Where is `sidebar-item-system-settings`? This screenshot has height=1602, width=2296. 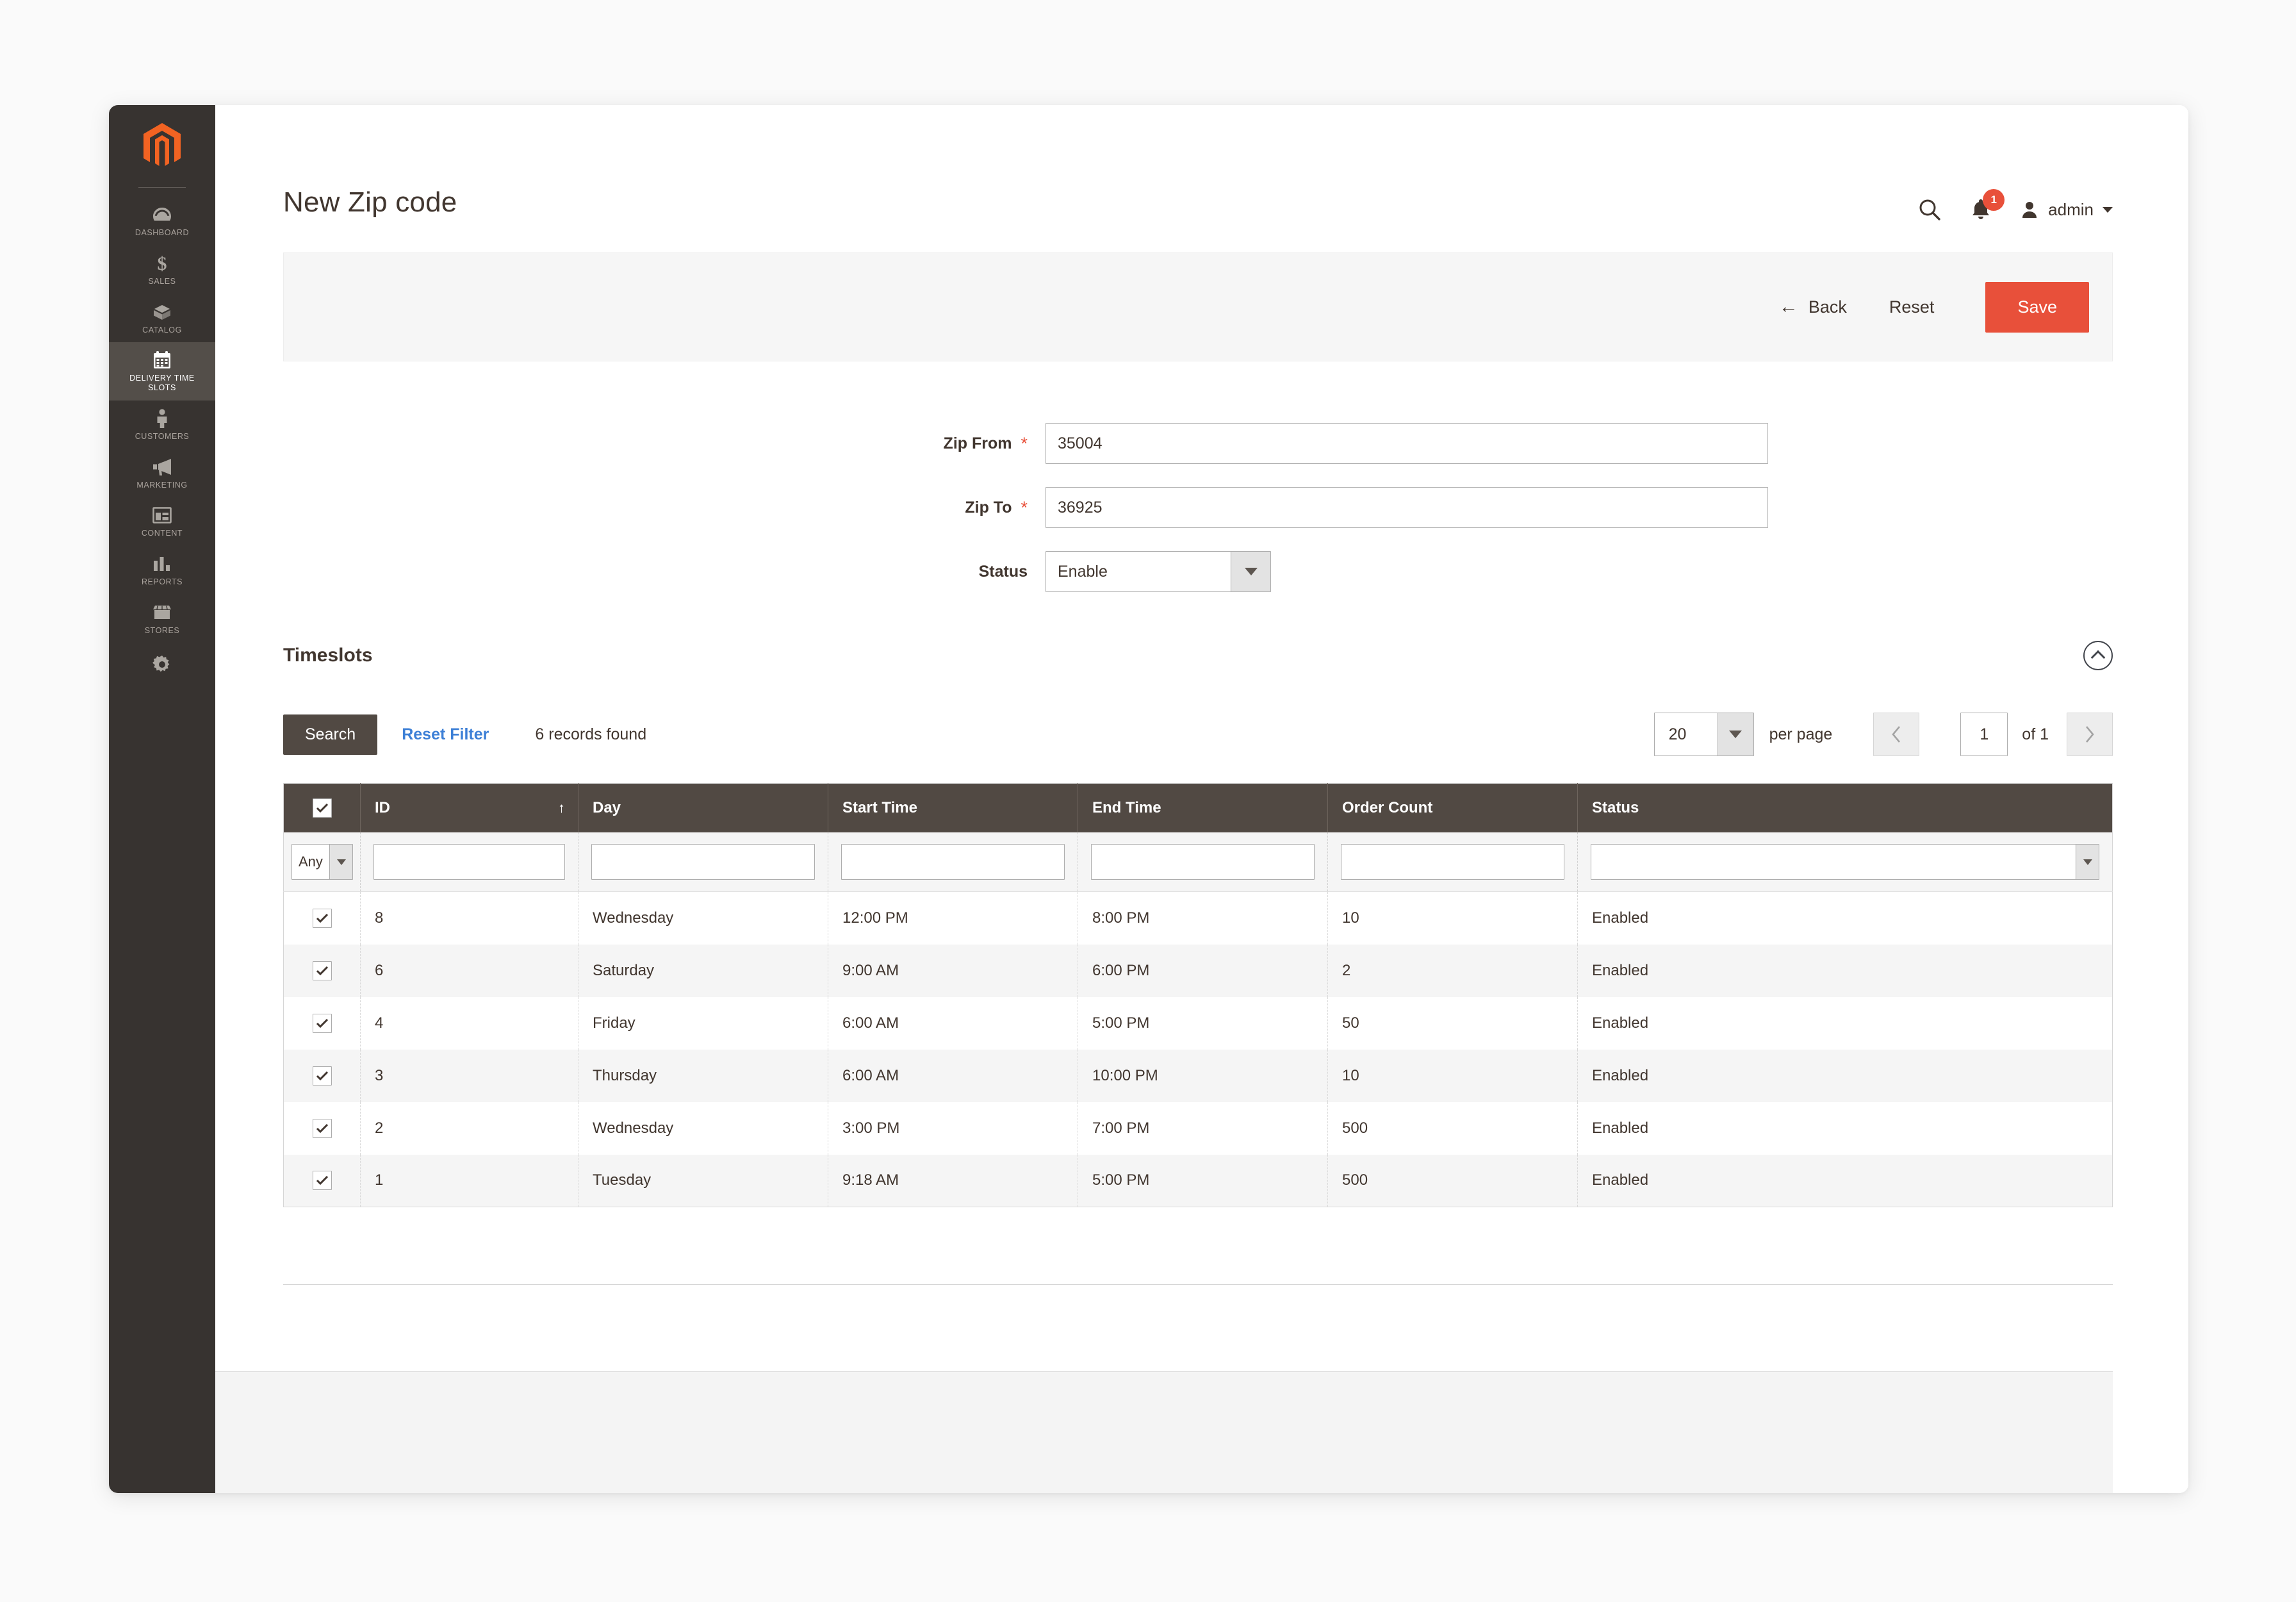
sidebar-item-system-settings is located at coordinates (162, 663).